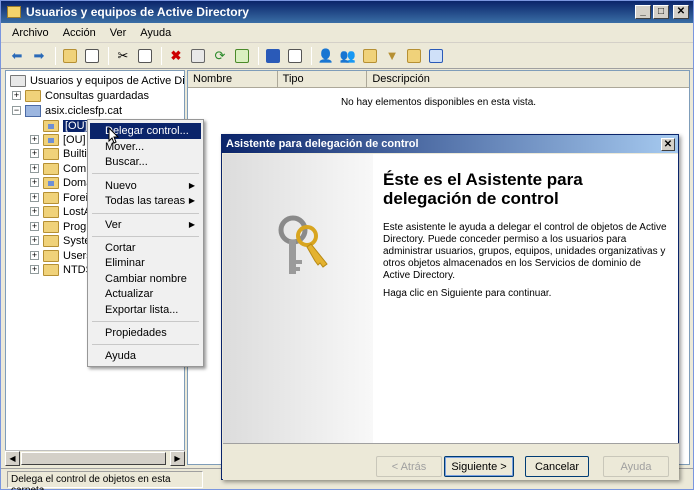 The width and height of the screenshot is (694, 490). I want to click on add-to-group-icon, so click(436, 56).